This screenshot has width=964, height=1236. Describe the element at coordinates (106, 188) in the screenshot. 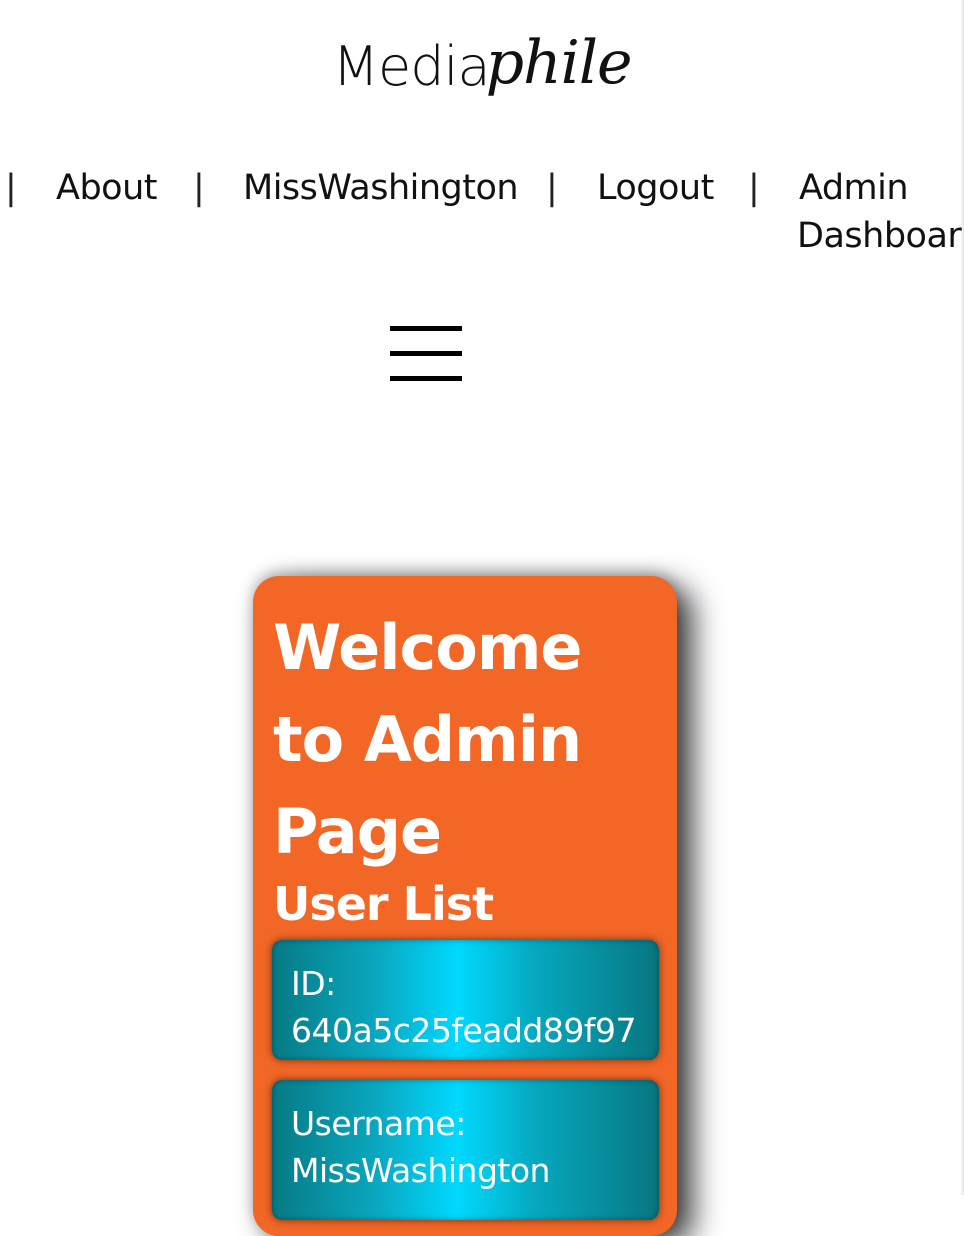

I see `nav-link-about: About` at that location.